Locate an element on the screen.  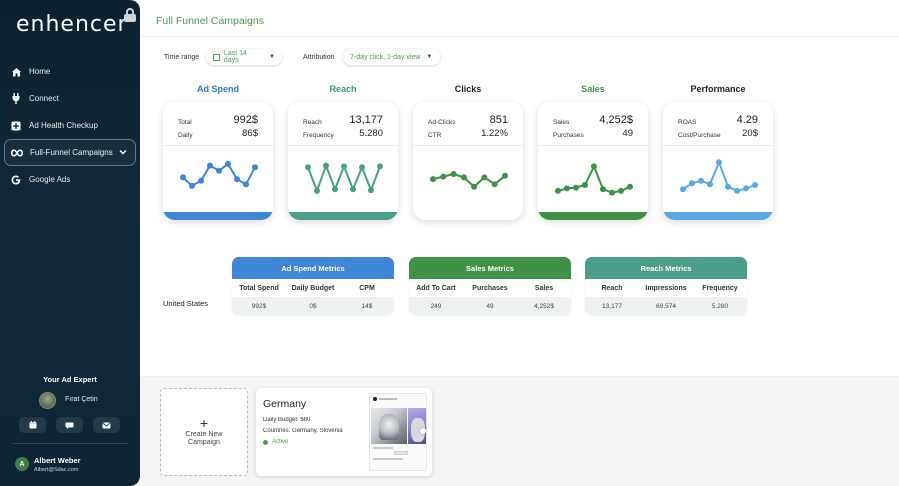
column-header: Purchases is located at coordinates (490, 288).